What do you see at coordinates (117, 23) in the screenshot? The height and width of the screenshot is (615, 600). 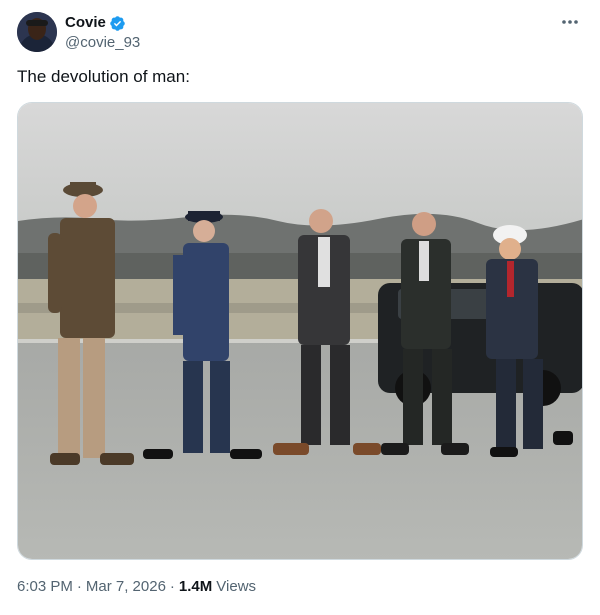 I see `verified-badge-icon` at bounding box center [117, 23].